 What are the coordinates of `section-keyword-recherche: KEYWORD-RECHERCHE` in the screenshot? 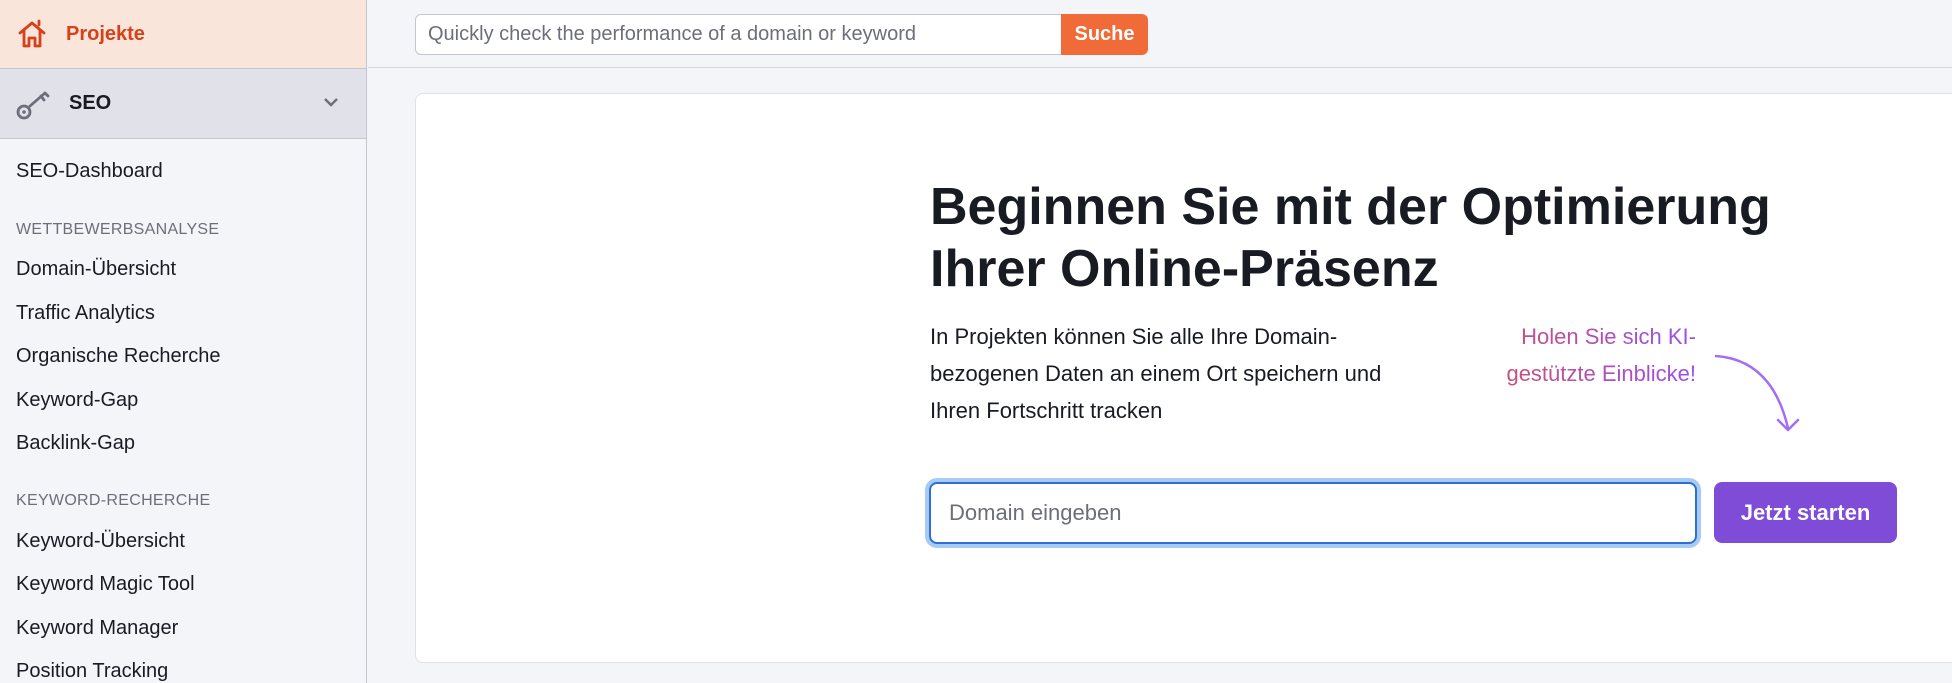 It's located at (113, 500).